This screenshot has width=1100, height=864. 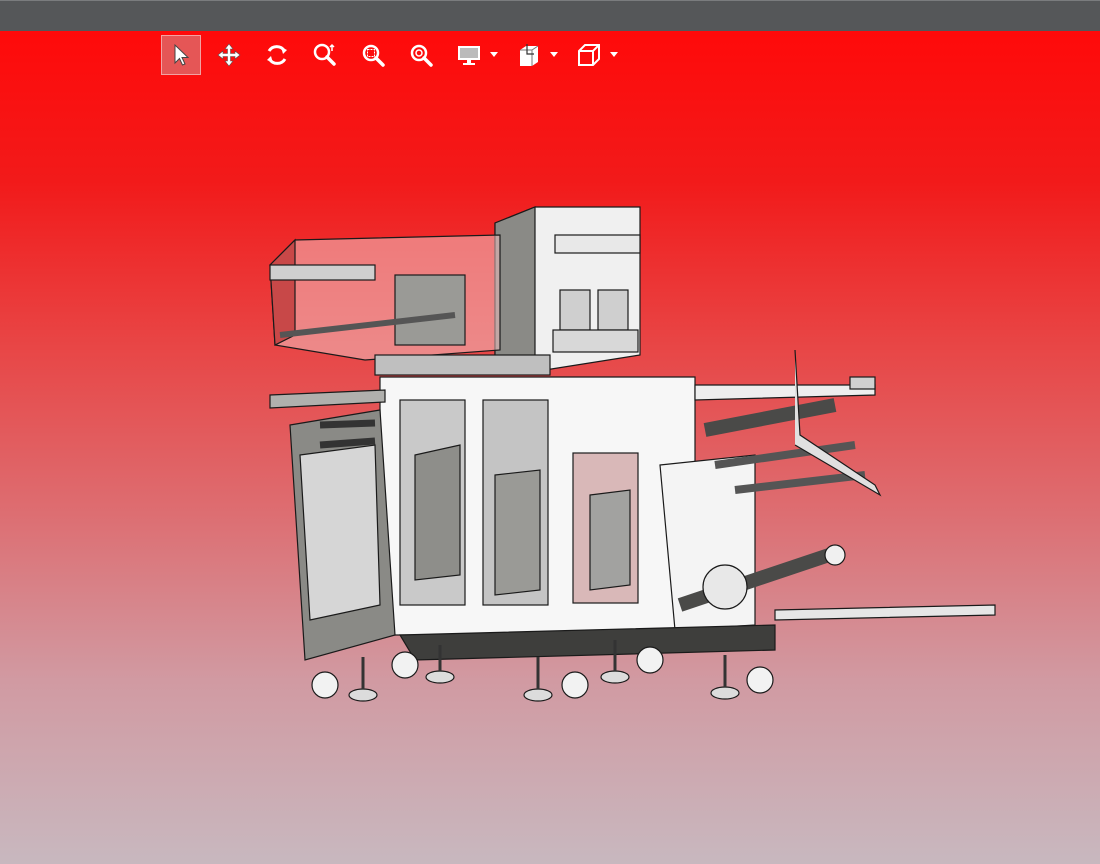 I want to click on section-caret, so click(x=554, y=55).